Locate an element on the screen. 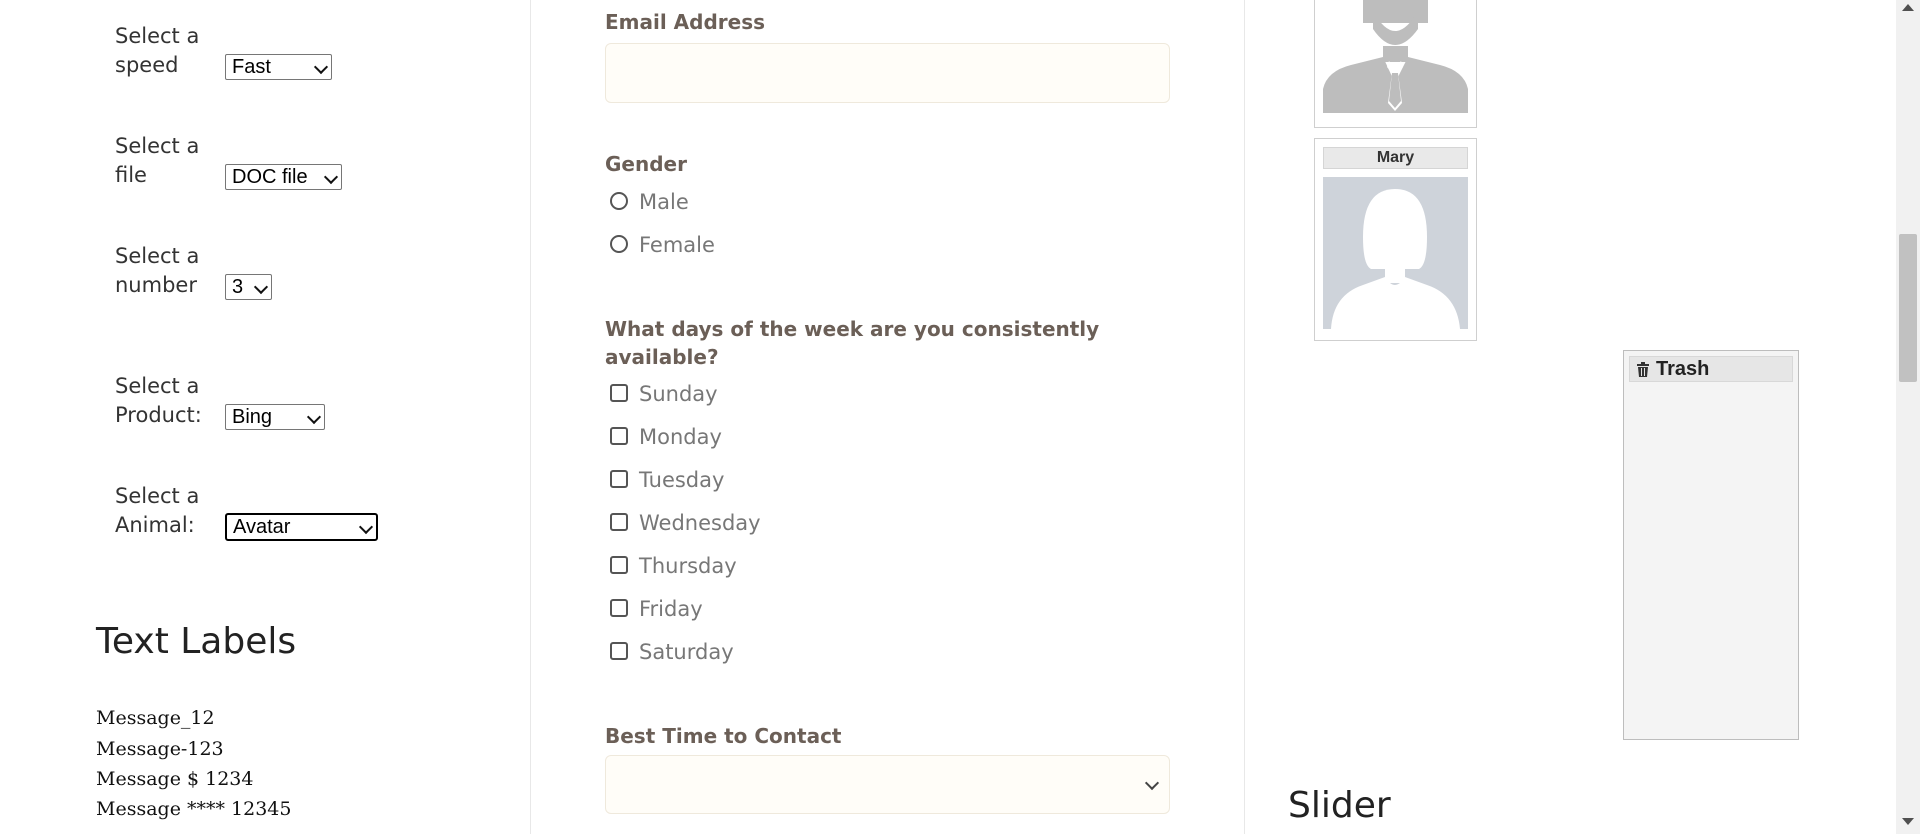 This screenshot has height=834, width=1920. checkbox-wednesday is located at coordinates (619, 522).